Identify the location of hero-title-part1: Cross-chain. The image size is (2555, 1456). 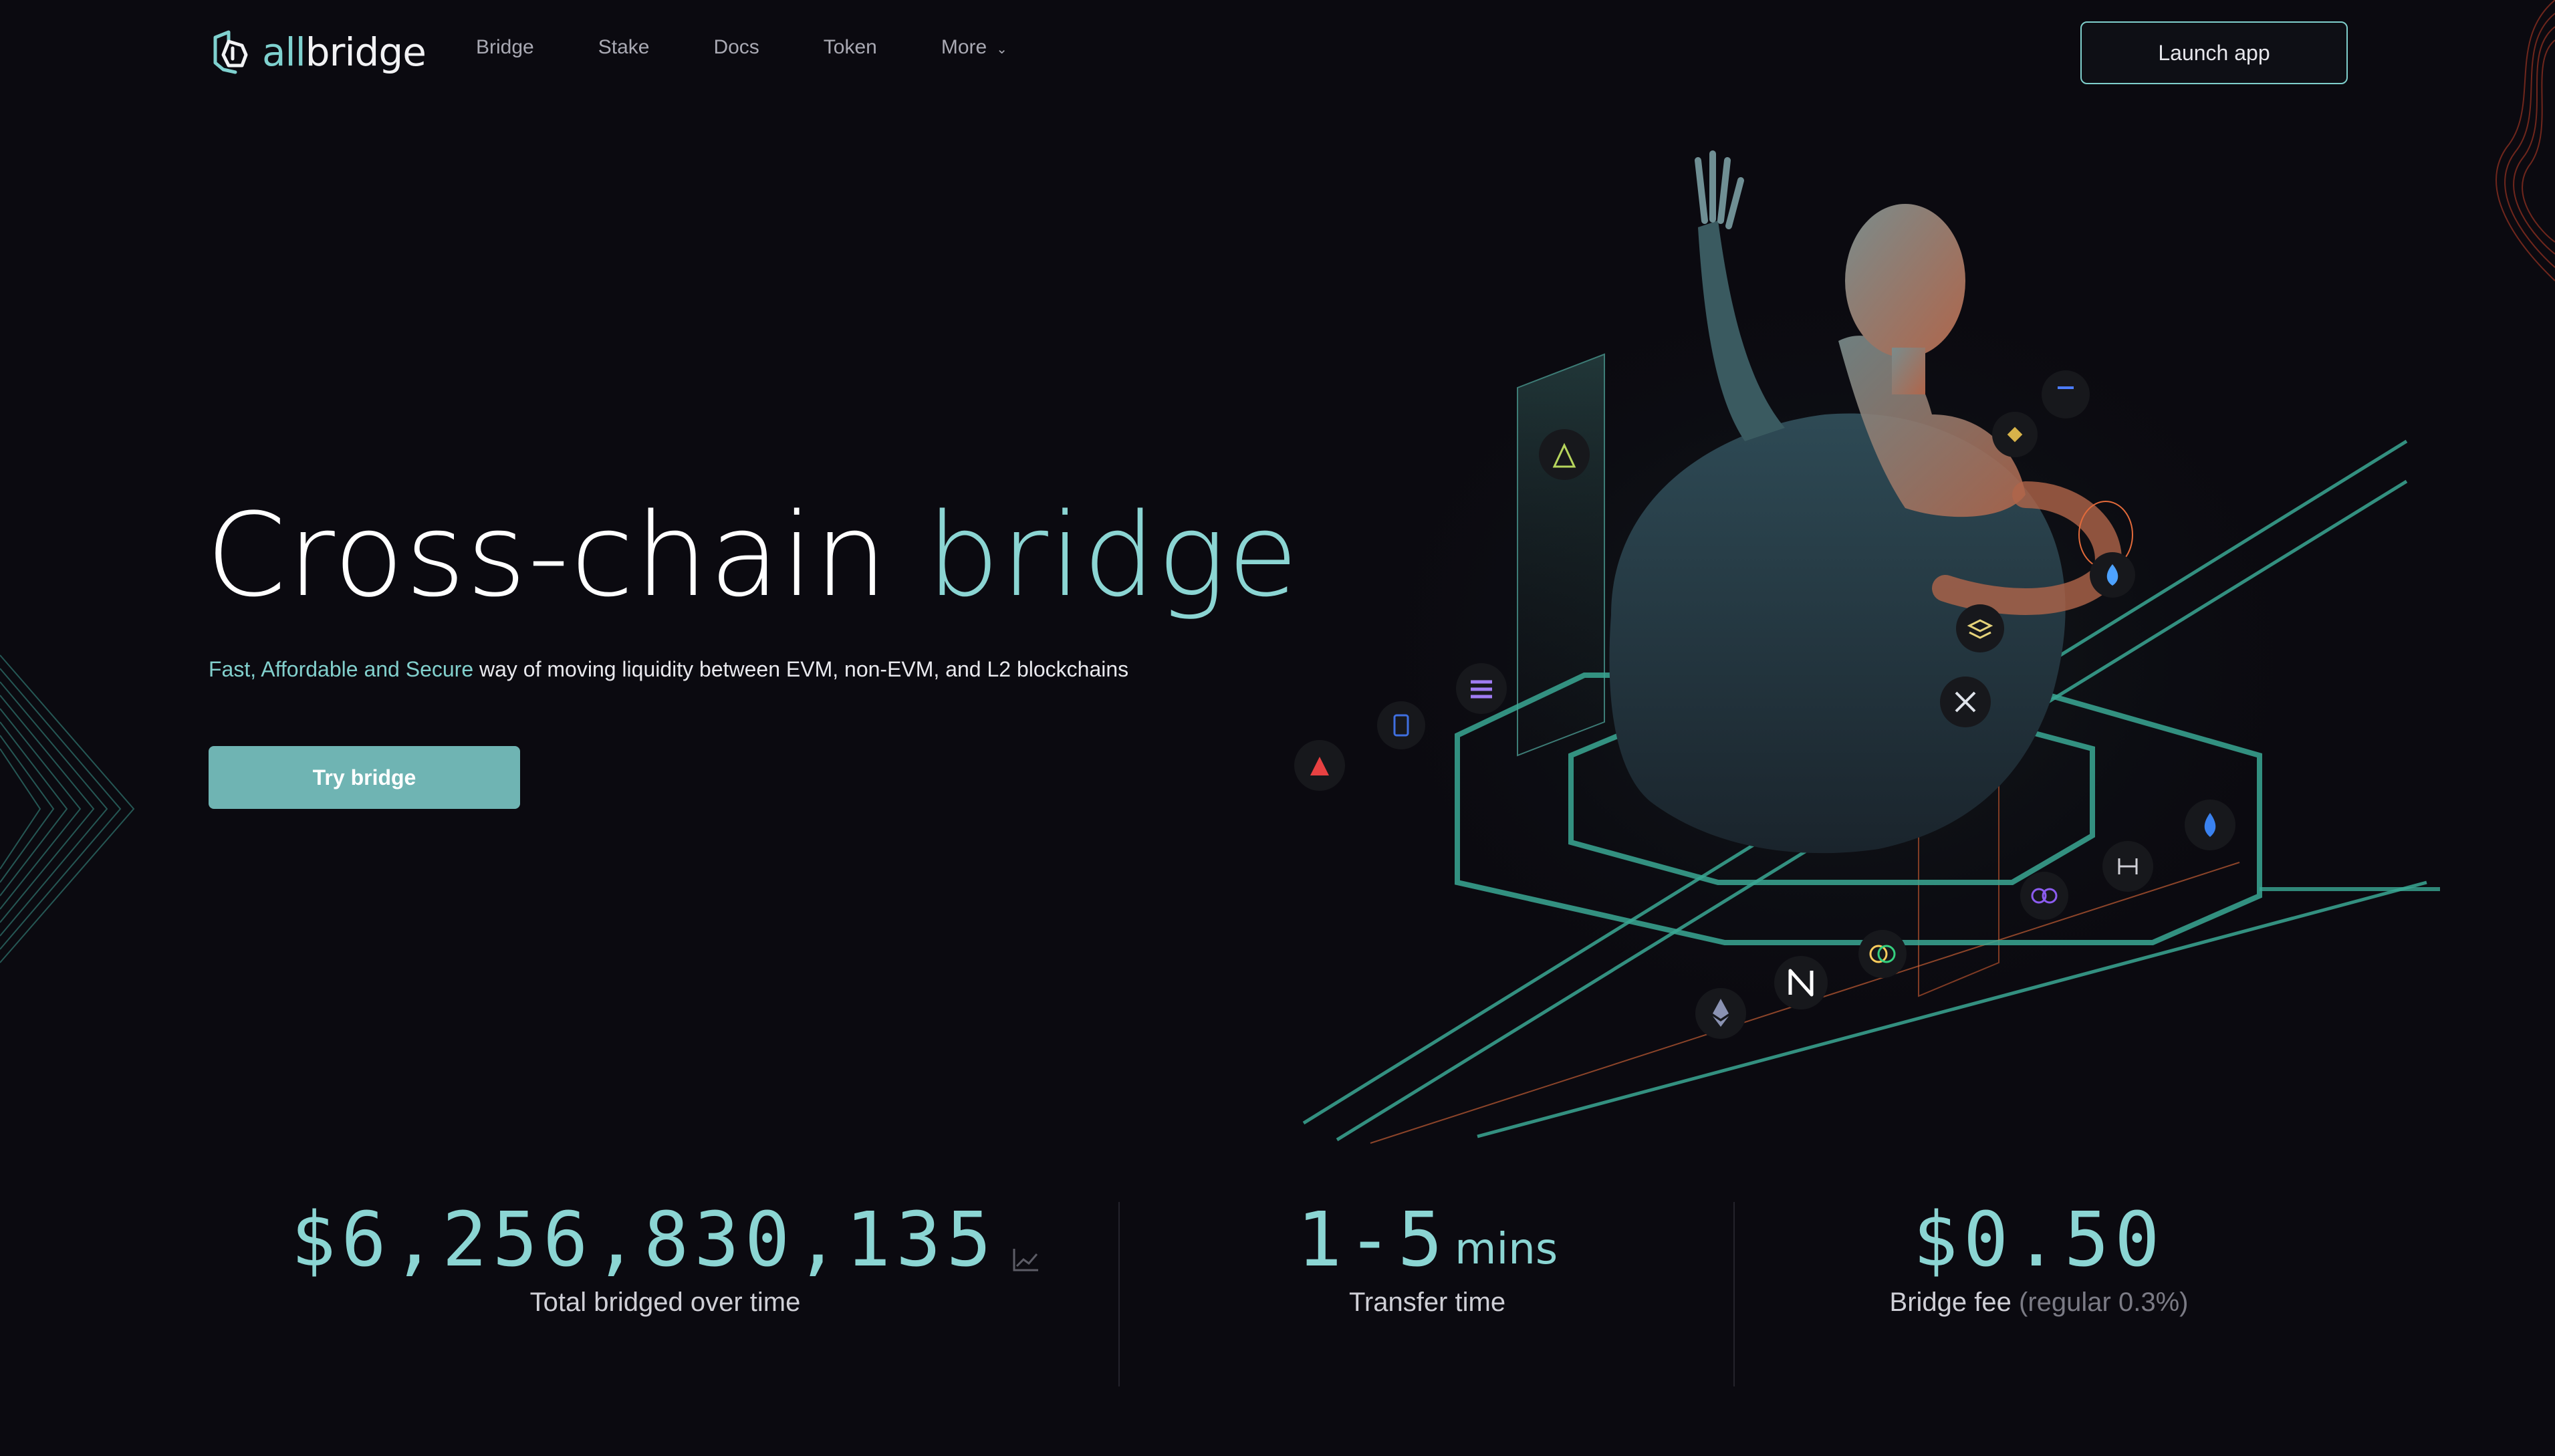
(547, 555).